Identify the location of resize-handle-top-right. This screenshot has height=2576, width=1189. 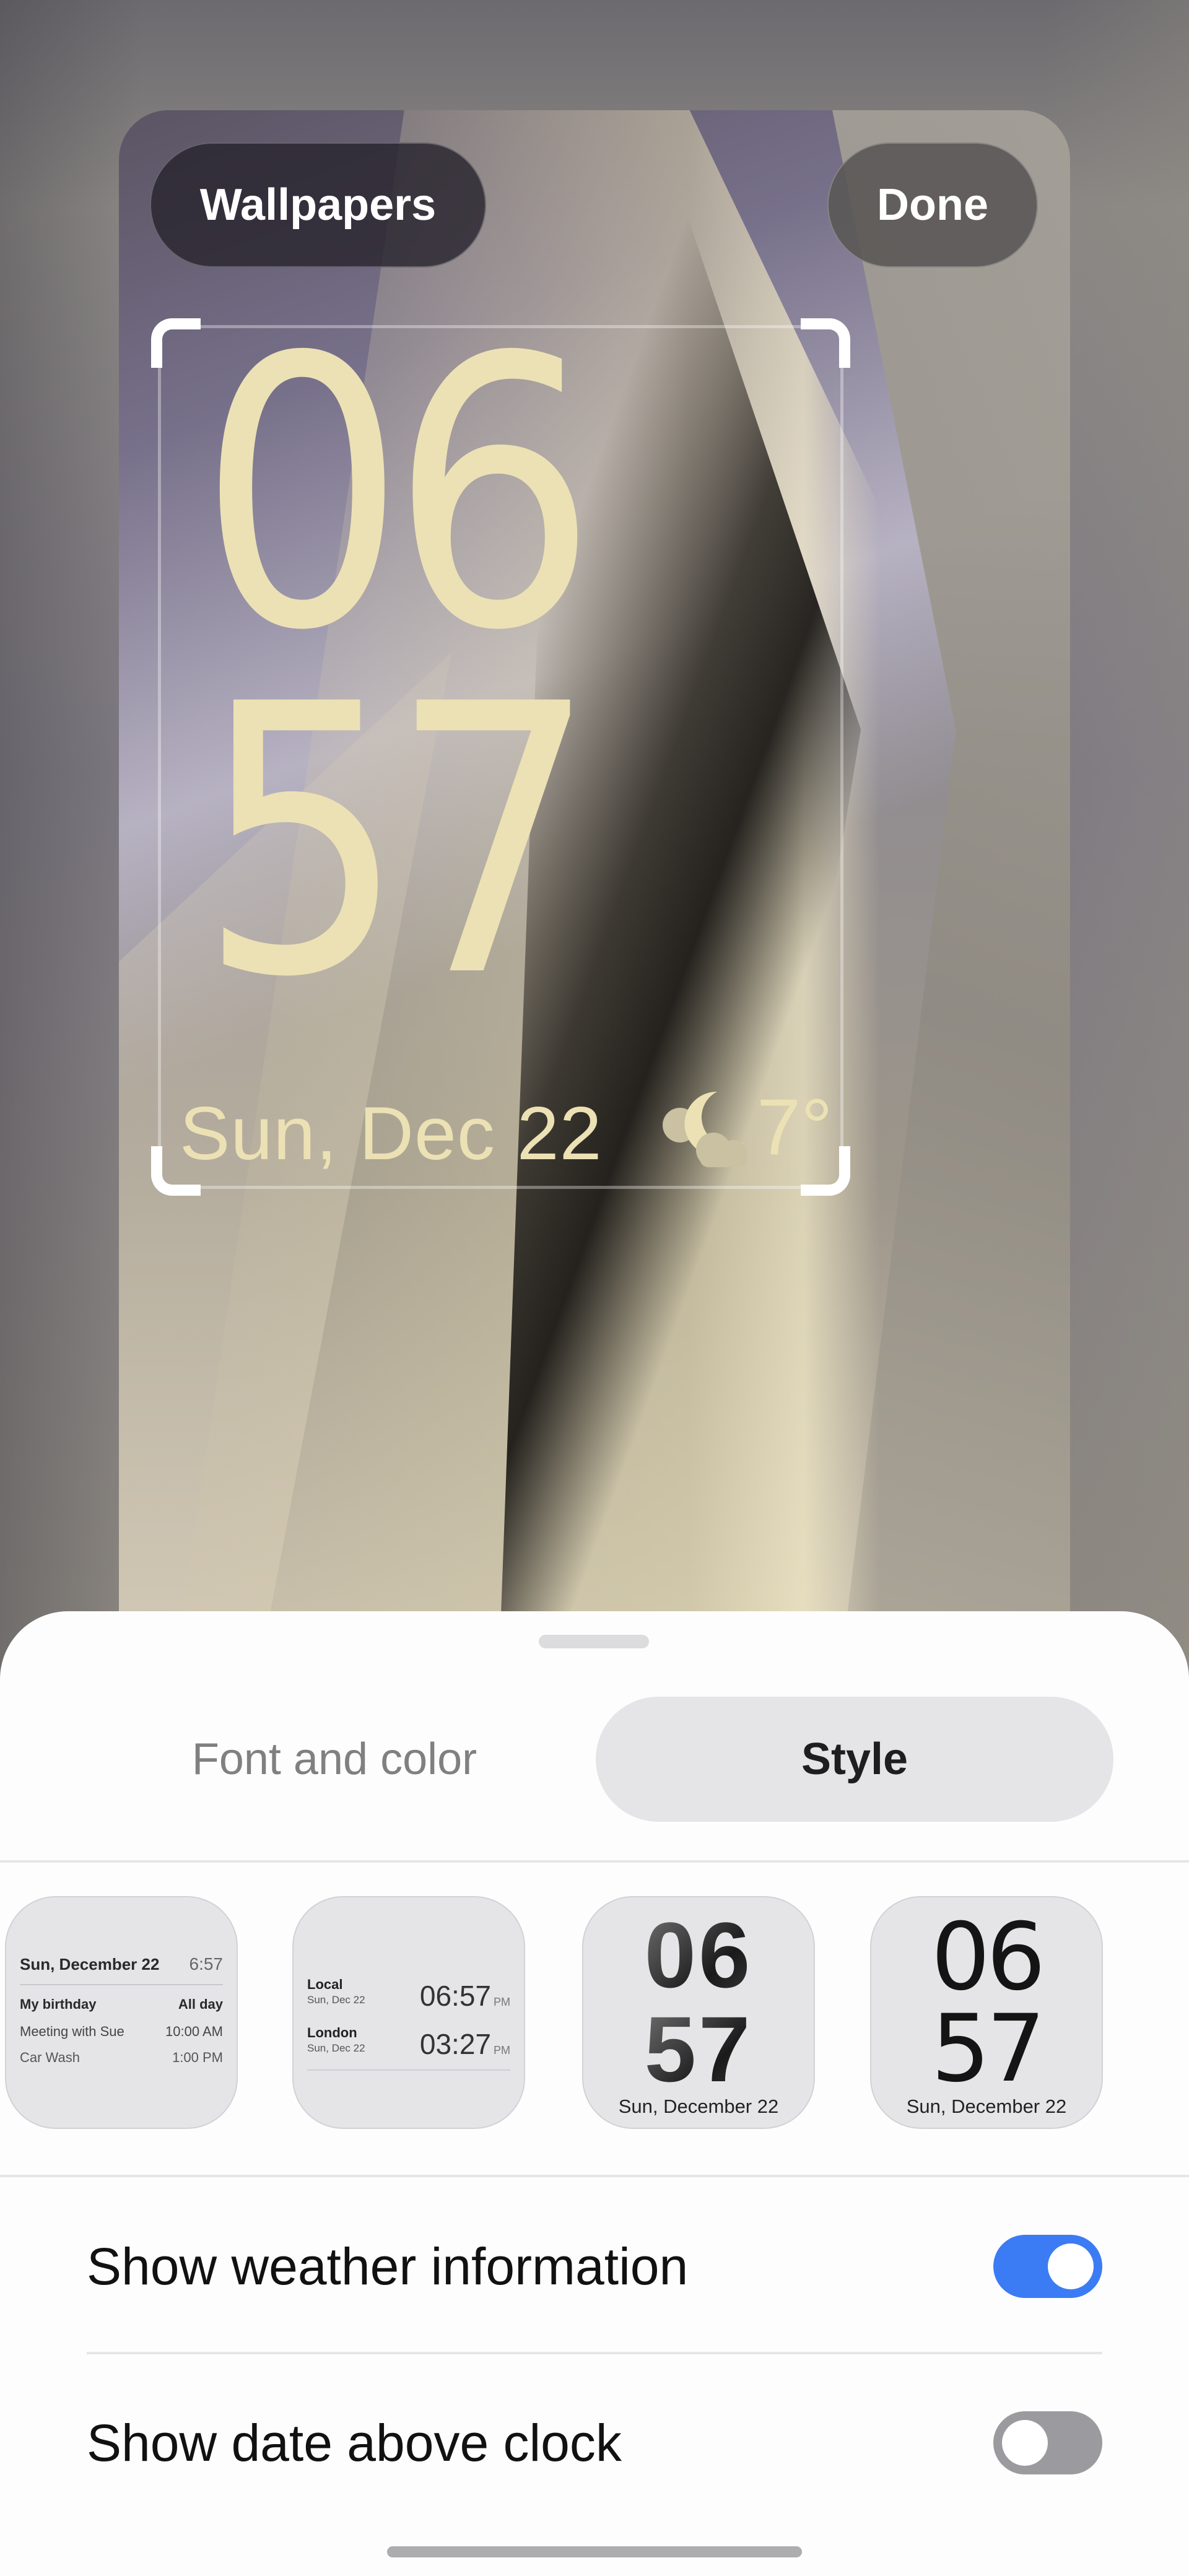
(825, 343).